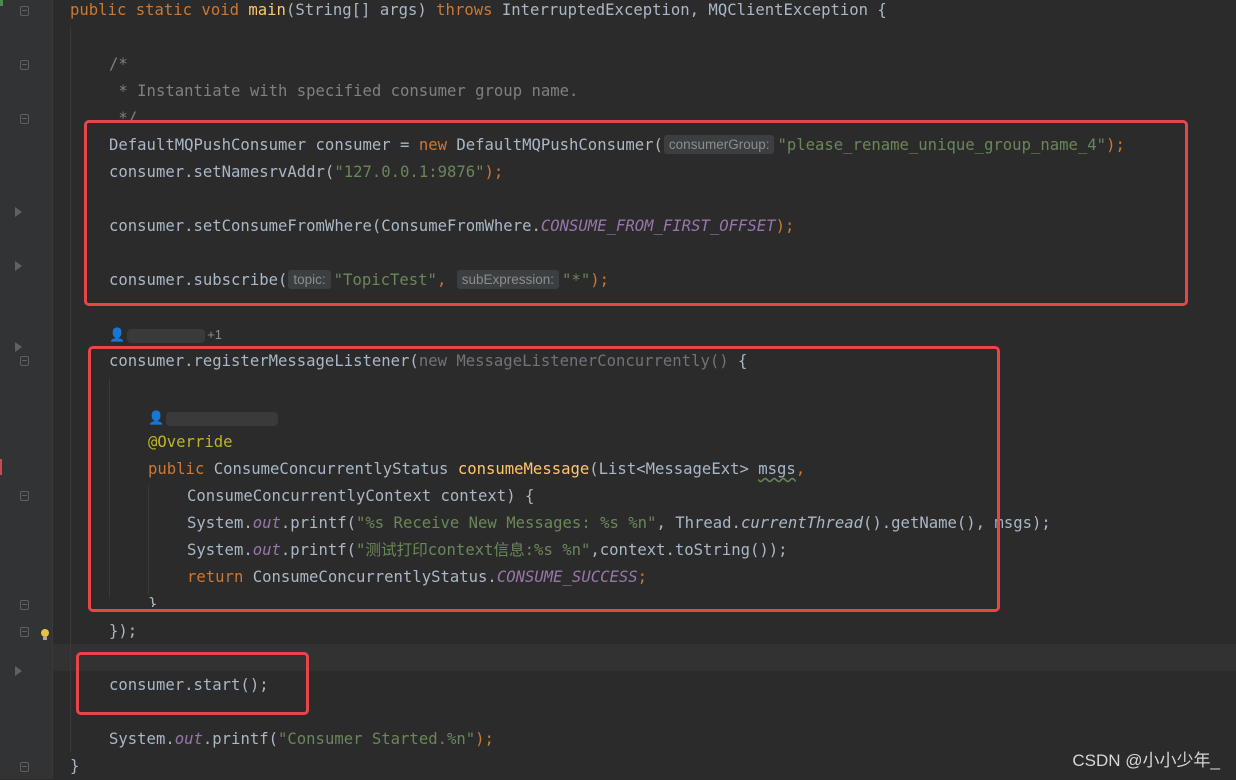 This screenshot has width=1236, height=780. I want to click on csdn-watermark: CSDN @小小少年_, so click(1146, 760).